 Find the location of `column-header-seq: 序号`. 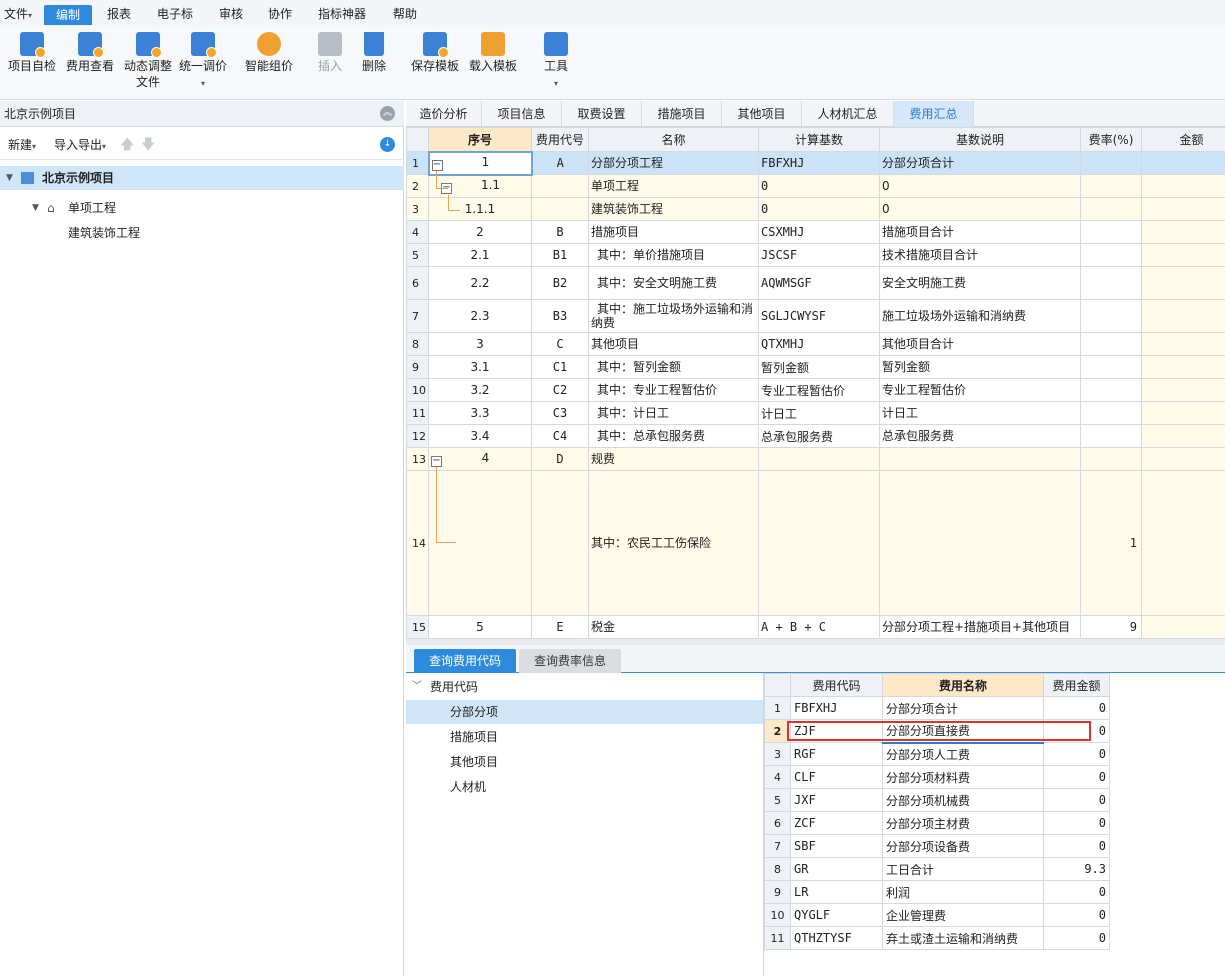

column-header-seq: 序号 is located at coordinates (480, 139).